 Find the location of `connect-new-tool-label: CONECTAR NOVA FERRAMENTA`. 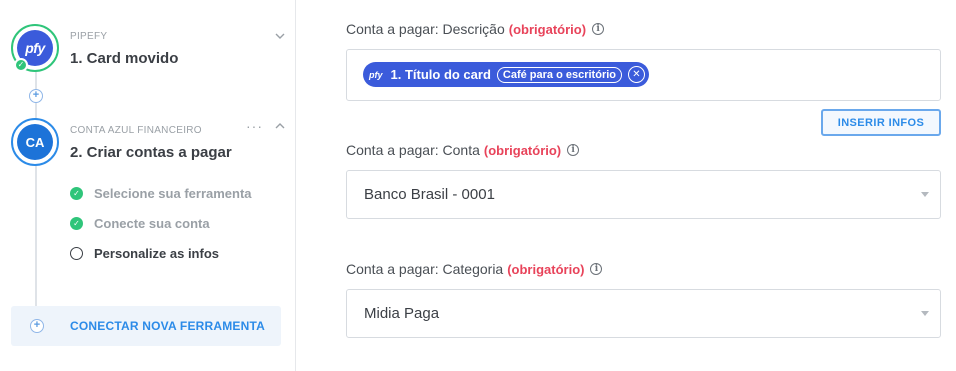

connect-new-tool-label: CONECTAR NOVA FERRAMENTA is located at coordinates (168, 326).